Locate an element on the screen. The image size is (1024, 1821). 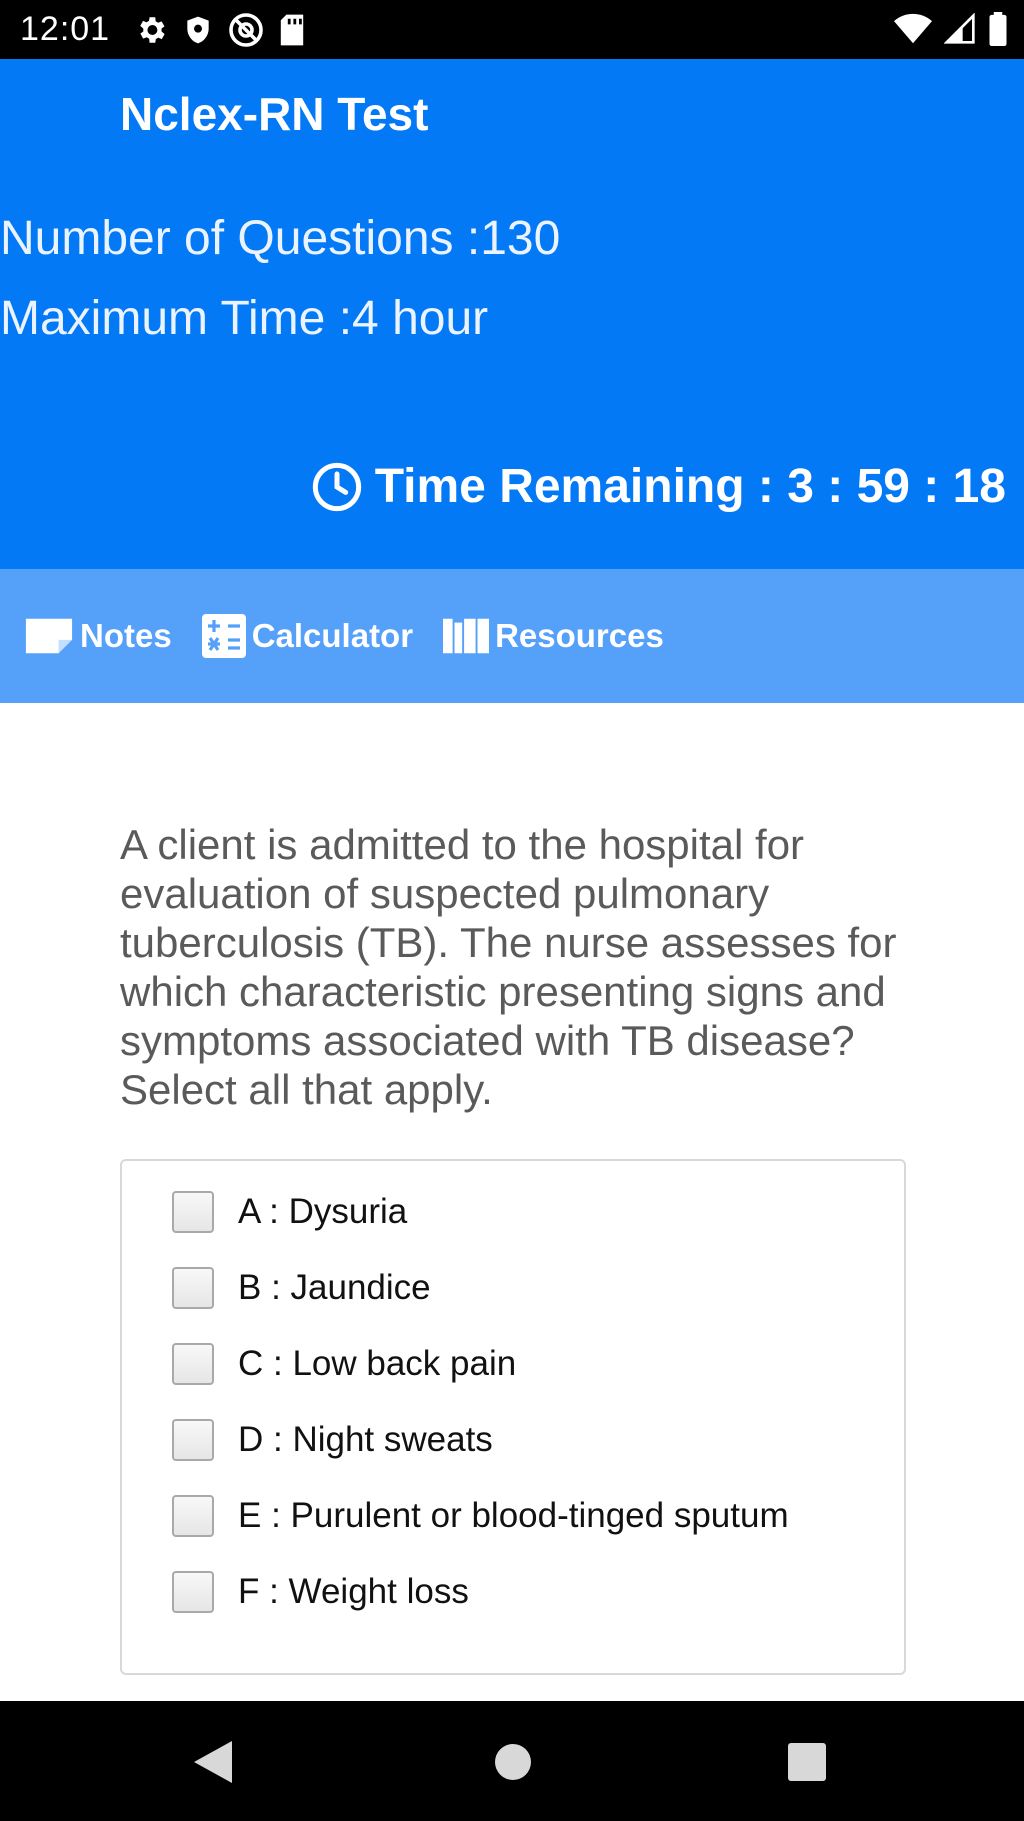
option-a: A : Dysuria is located at coordinates (289, 1212).